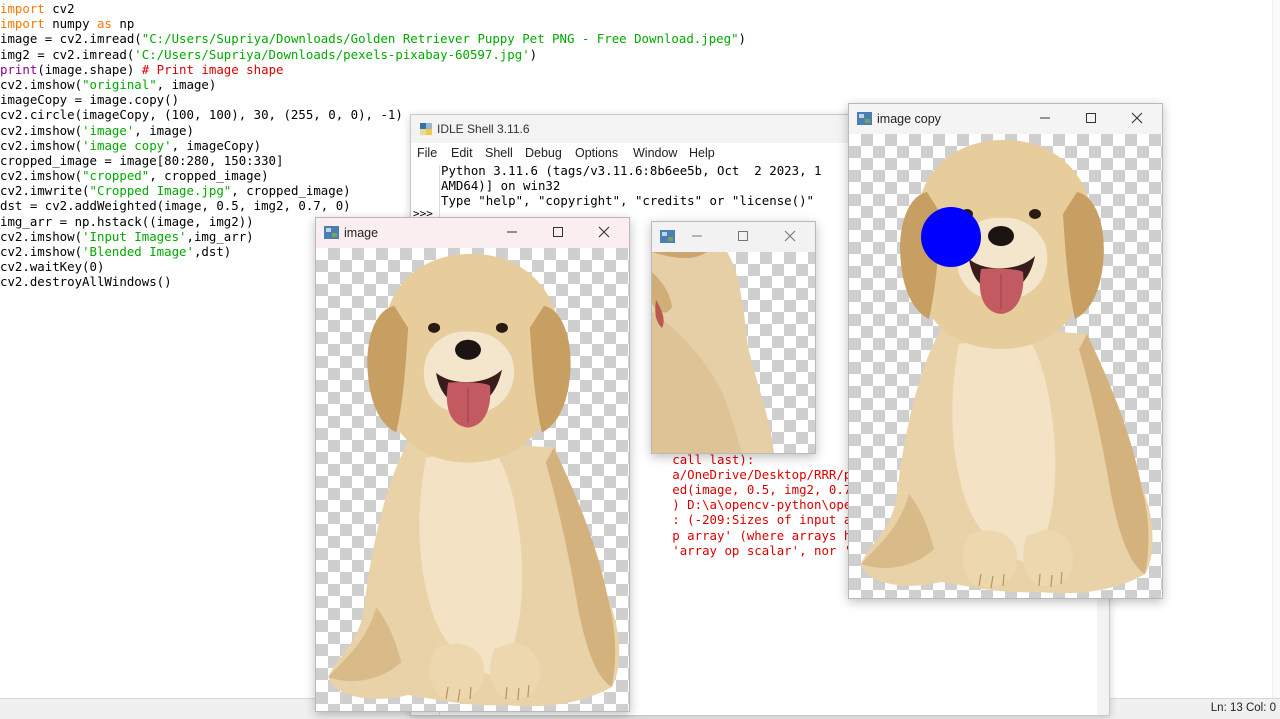  Describe the element at coordinates (212, 251) in the screenshot. I see `code-token: ,dst)` at that location.